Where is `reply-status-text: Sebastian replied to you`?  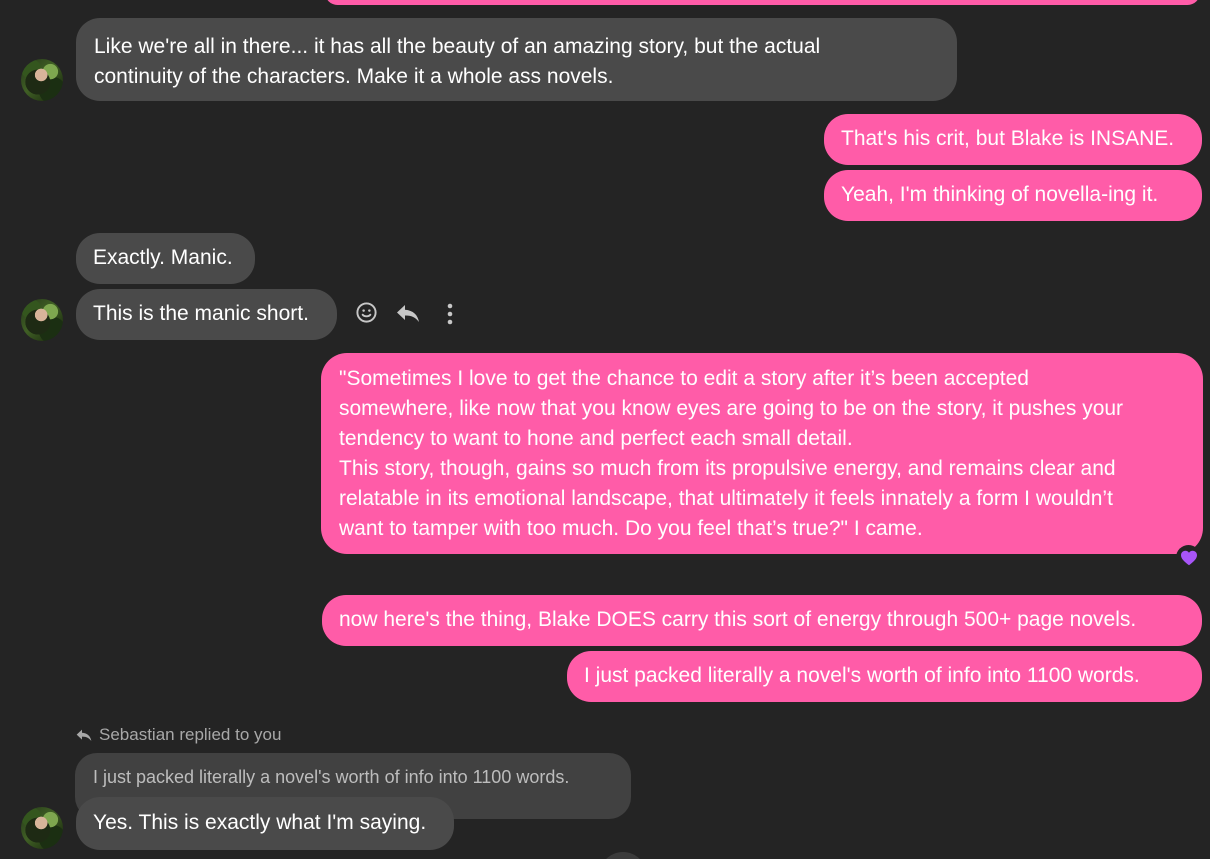 reply-status-text: Sebastian replied to you is located at coordinates (190, 734).